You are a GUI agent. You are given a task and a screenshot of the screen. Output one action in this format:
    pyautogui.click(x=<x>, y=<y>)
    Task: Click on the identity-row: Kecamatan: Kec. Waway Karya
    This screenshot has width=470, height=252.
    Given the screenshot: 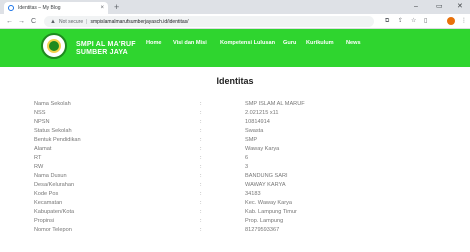 What is the action you would take?
    pyautogui.click(x=235, y=203)
    